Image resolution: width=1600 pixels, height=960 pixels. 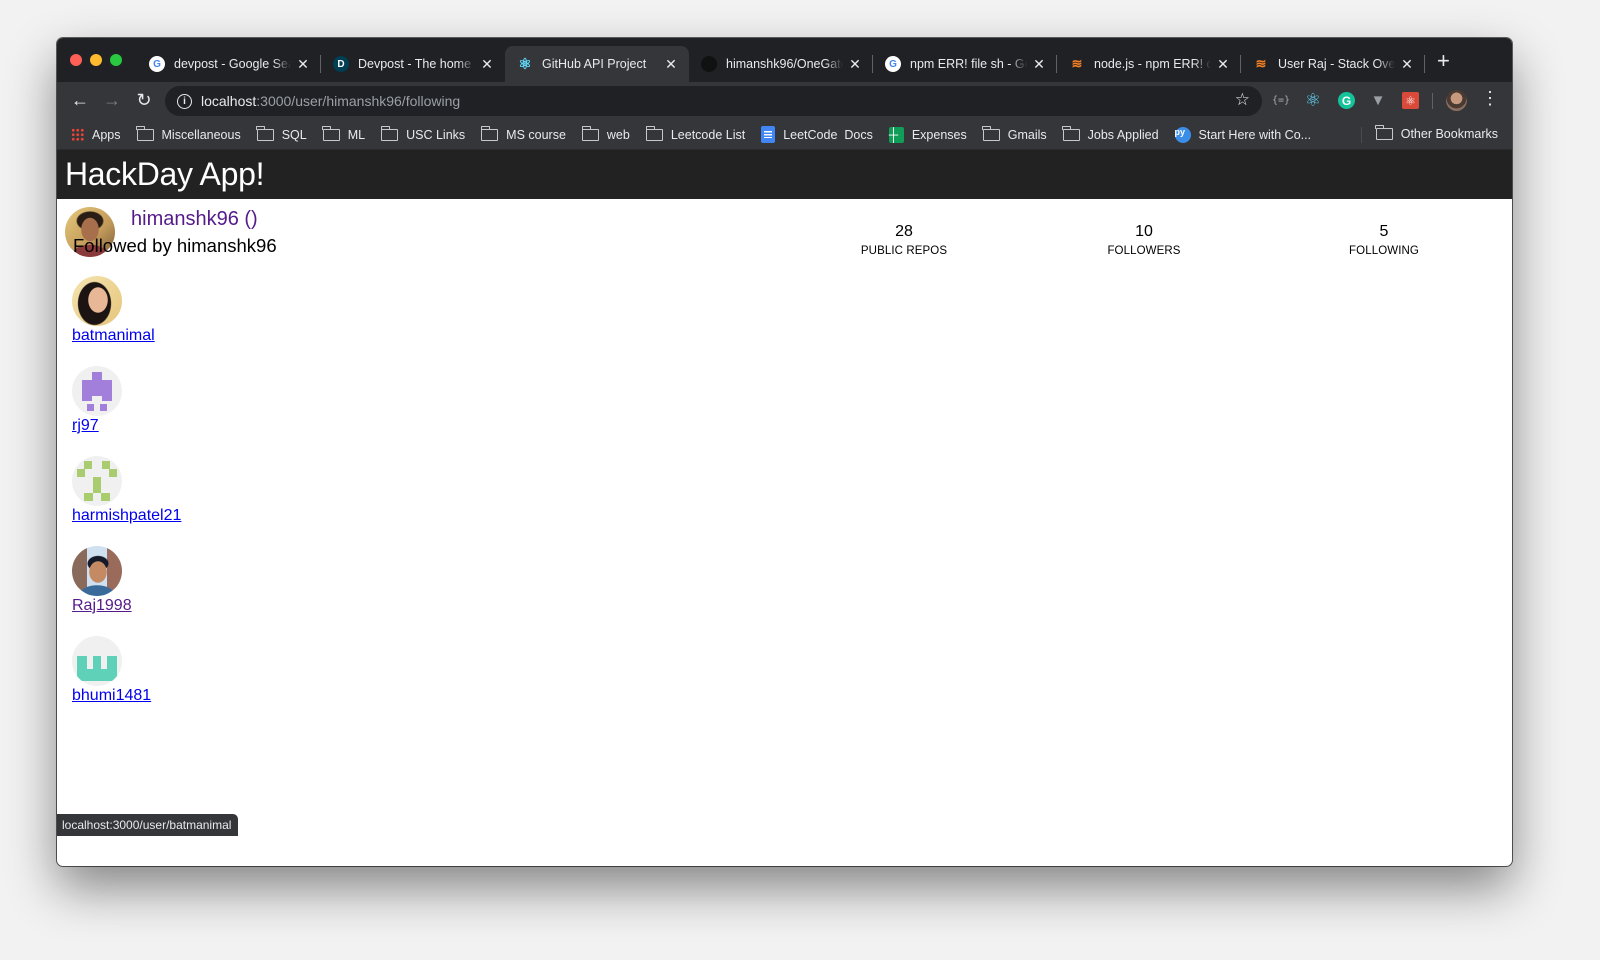 What do you see at coordinates (708, 134) in the screenshot?
I see `bookmark-label: Leetcode List` at bounding box center [708, 134].